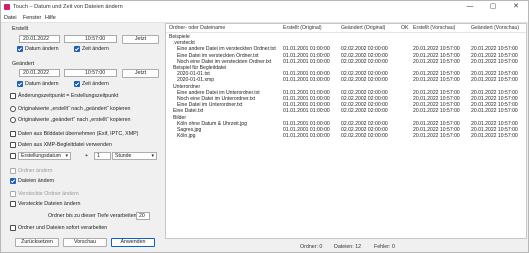  What do you see at coordinates (49, 204) in the screenshot?
I see `change-hidden-files-label: Versteckte Dateien ändern` at bounding box center [49, 204].